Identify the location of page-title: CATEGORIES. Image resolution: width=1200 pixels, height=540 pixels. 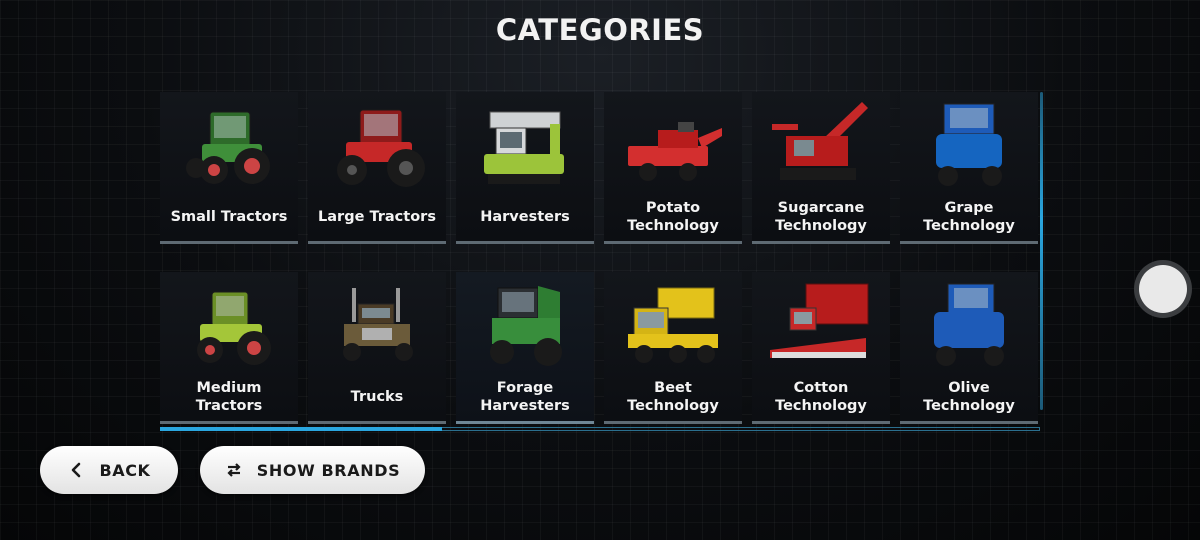
(600, 30).